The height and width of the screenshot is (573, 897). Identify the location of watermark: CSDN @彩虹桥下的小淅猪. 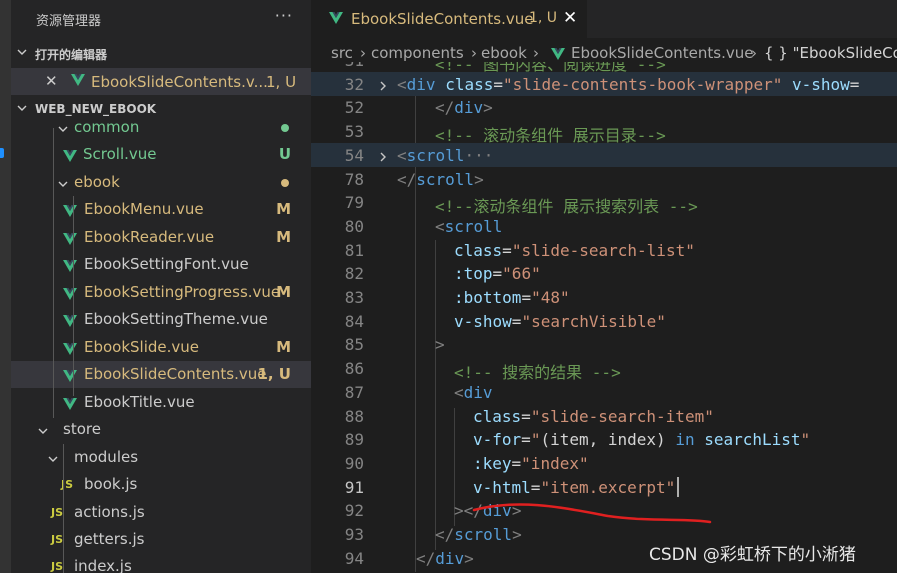
(752, 555).